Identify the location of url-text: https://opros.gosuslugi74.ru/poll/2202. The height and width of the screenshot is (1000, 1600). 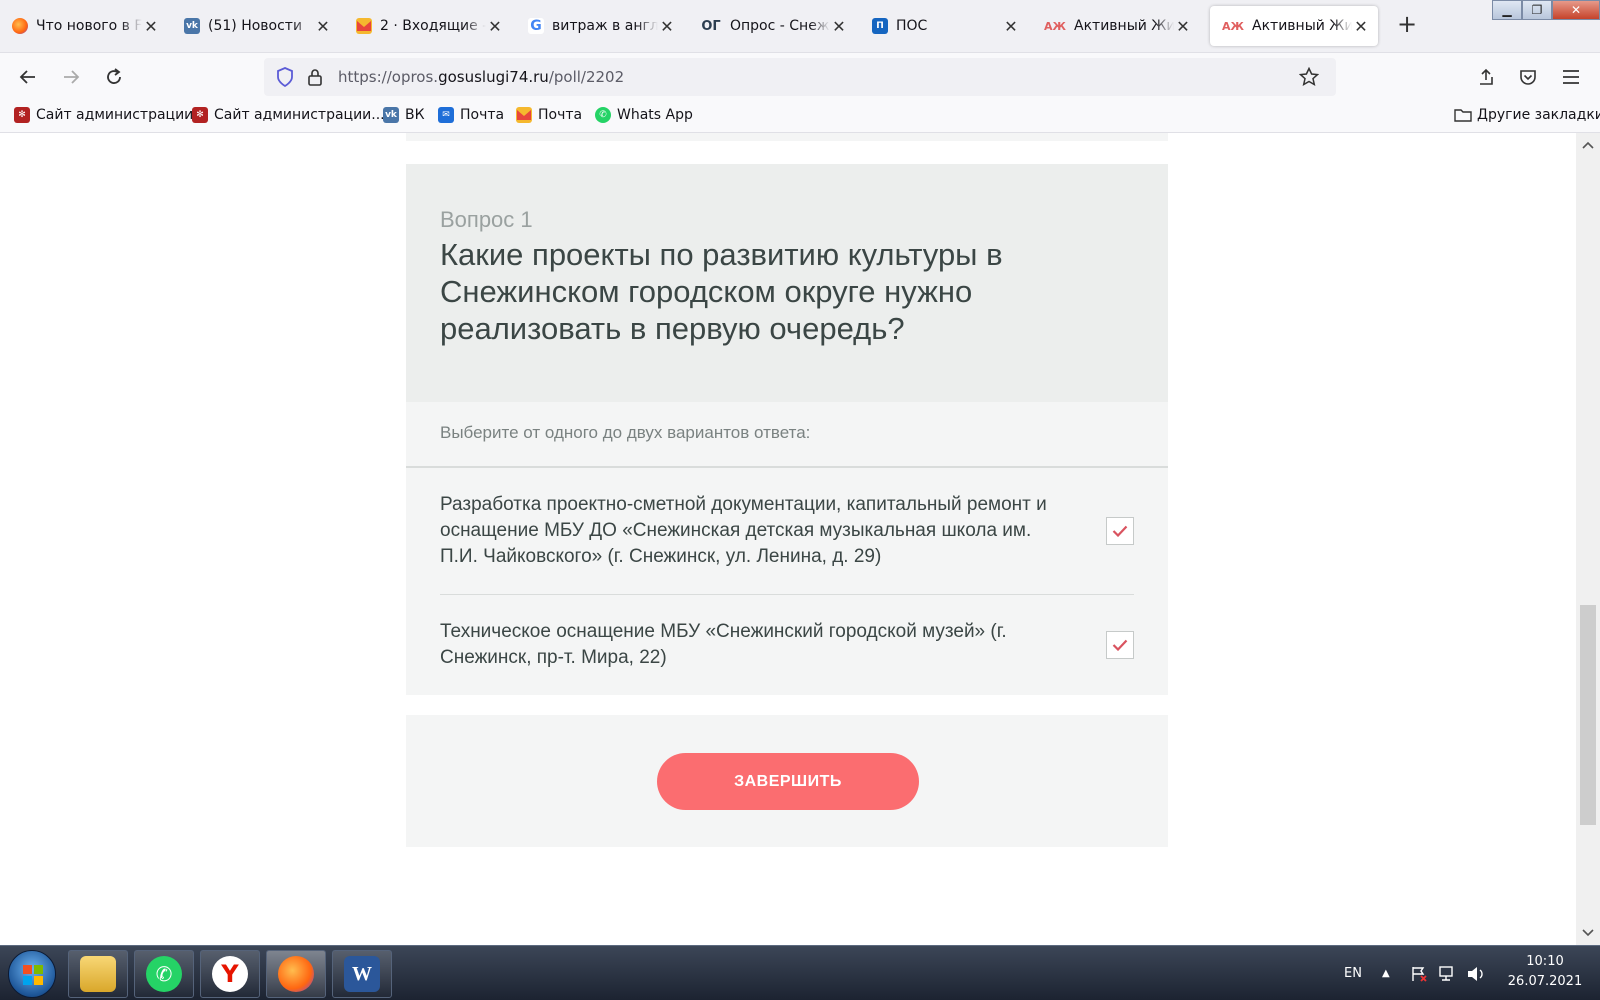
(481, 77).